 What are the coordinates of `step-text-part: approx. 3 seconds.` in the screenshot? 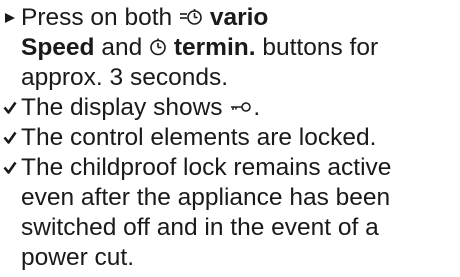 It's located at (125, 77).